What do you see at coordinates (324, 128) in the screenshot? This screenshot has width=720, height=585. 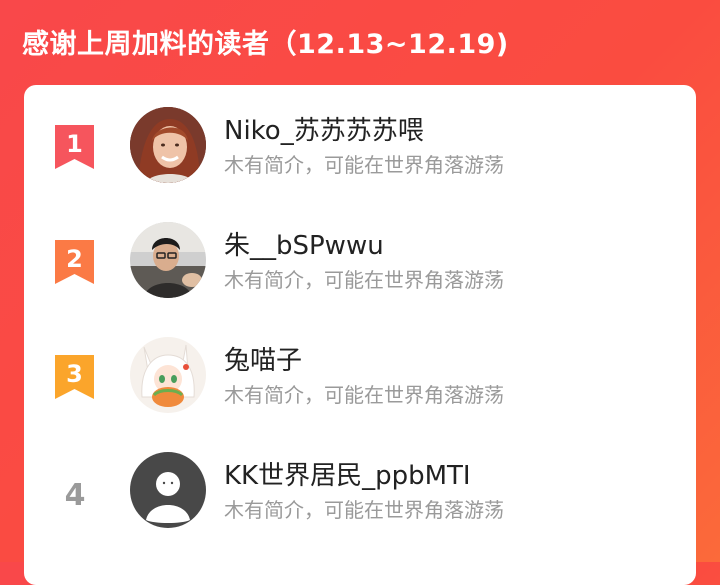 I see `reader-name: Niko_苏苏苏苏喂` at bounding box center [324, 128].